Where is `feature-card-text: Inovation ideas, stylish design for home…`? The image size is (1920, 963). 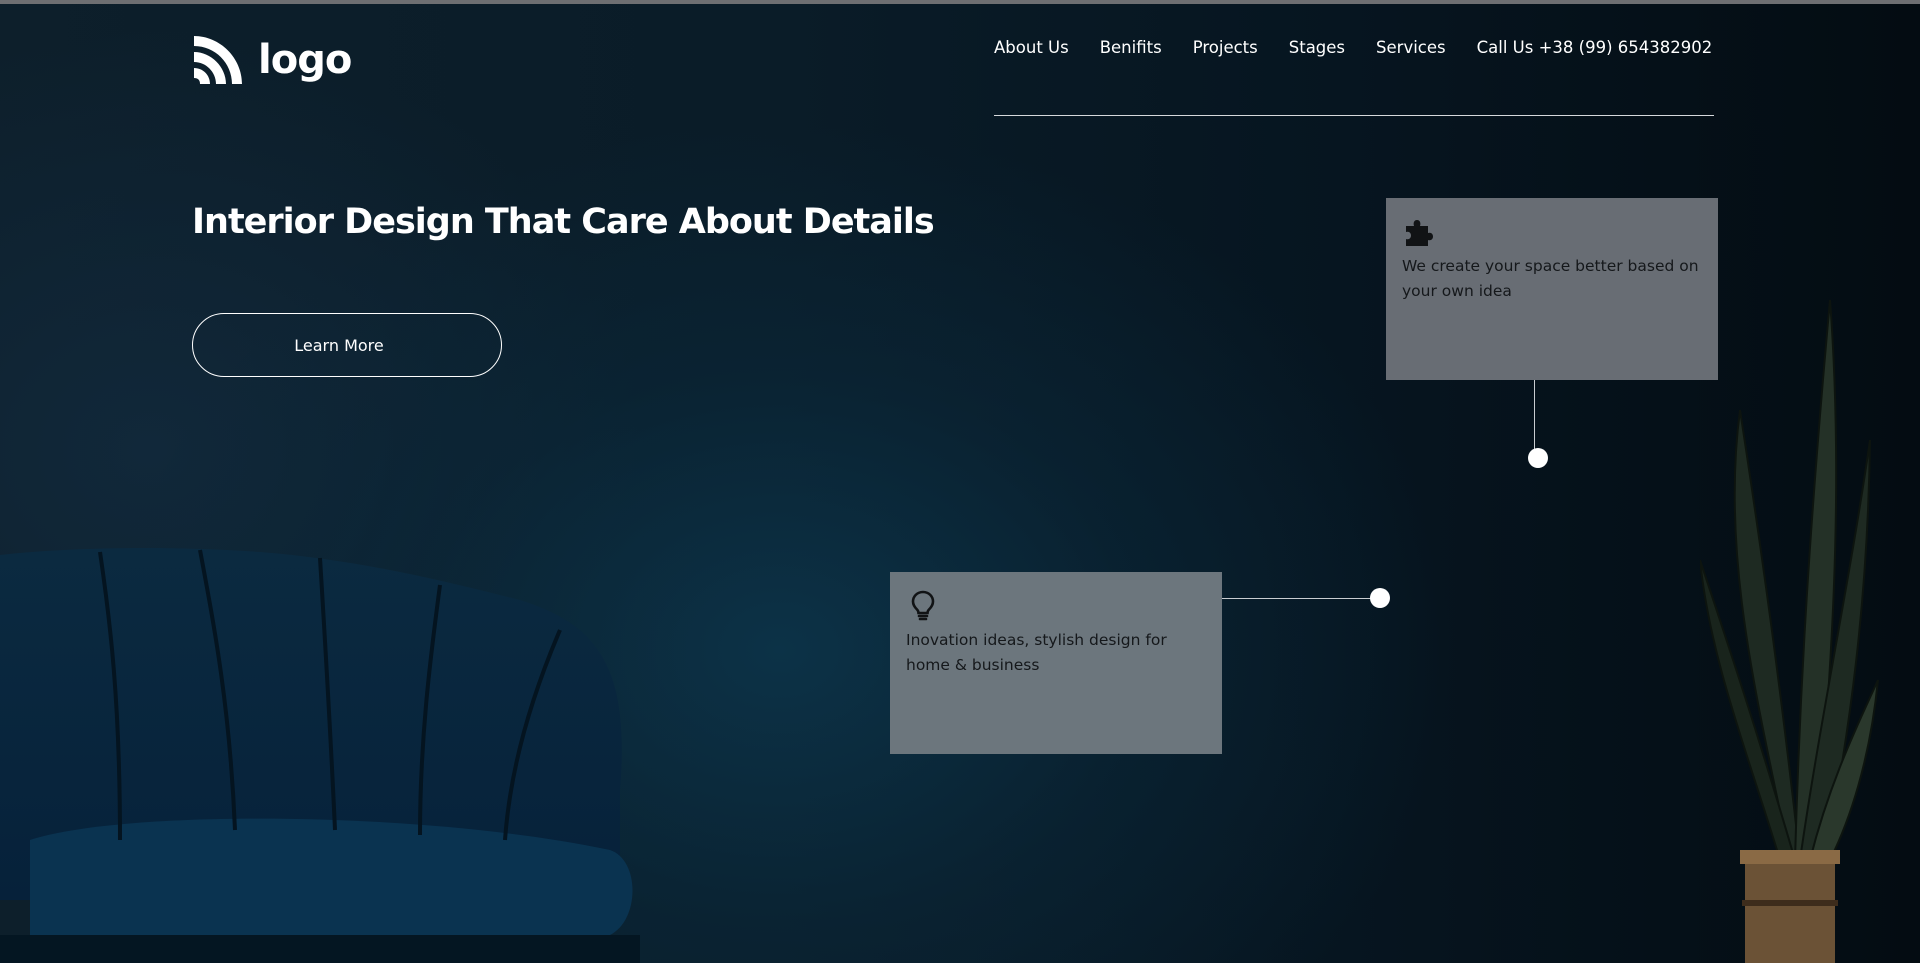
feature-card-text: Inovation ideas, stylish design for home… is located at coordinates (1036, 652).